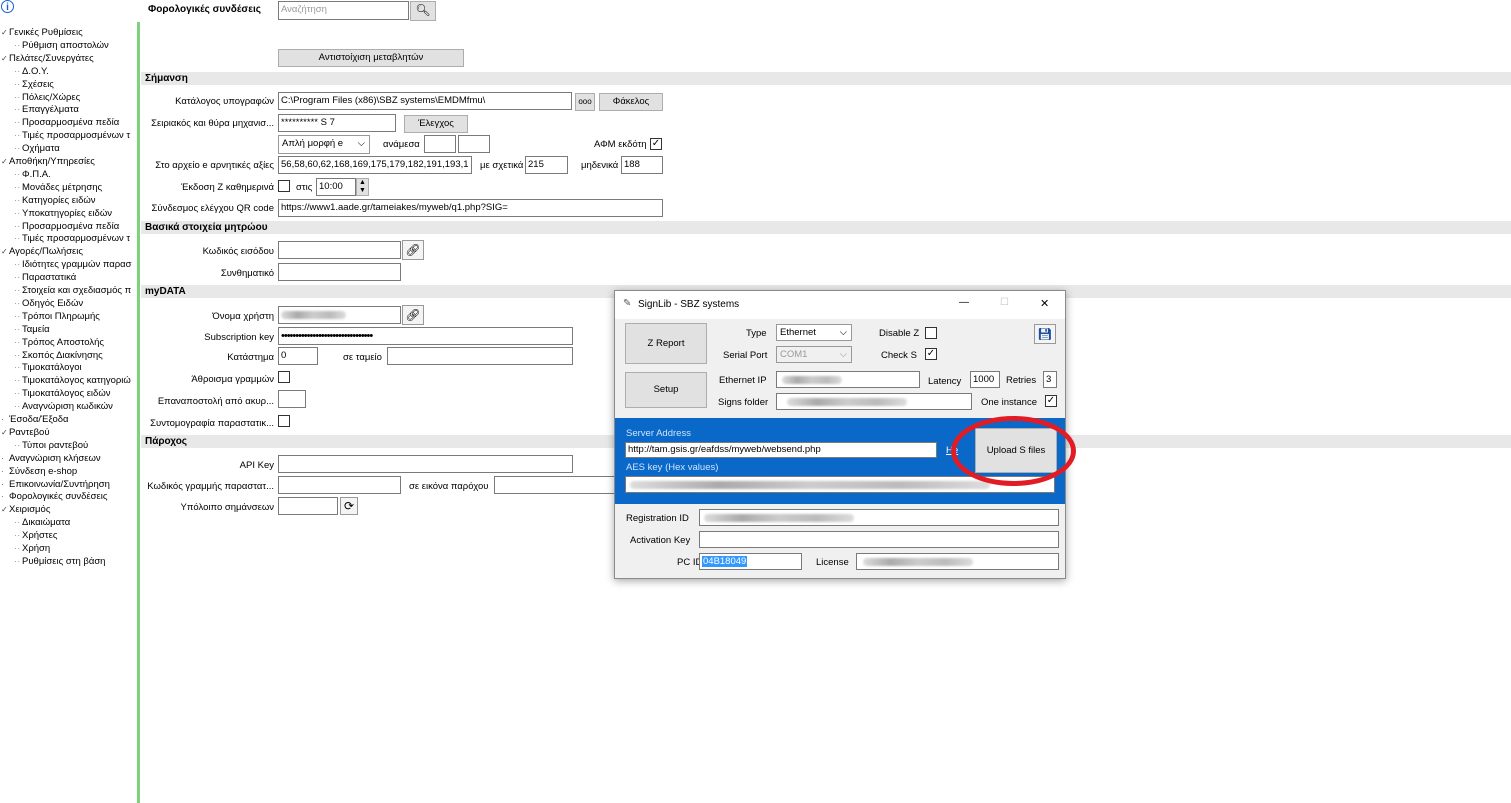 This screenshot has height=803, width=1511. What do you see at coordinates (874, 401) in the screenshot?
I see `signs-folder-input` at bounding box center [874, 401].